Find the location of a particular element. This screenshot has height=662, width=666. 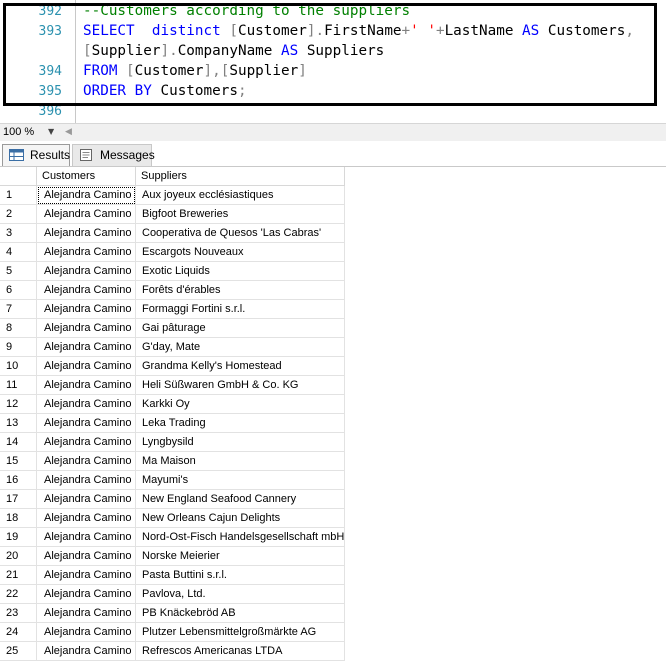

supplier-cell: Pasta Buttini s.r.l. is located at coordinates (240, 575).